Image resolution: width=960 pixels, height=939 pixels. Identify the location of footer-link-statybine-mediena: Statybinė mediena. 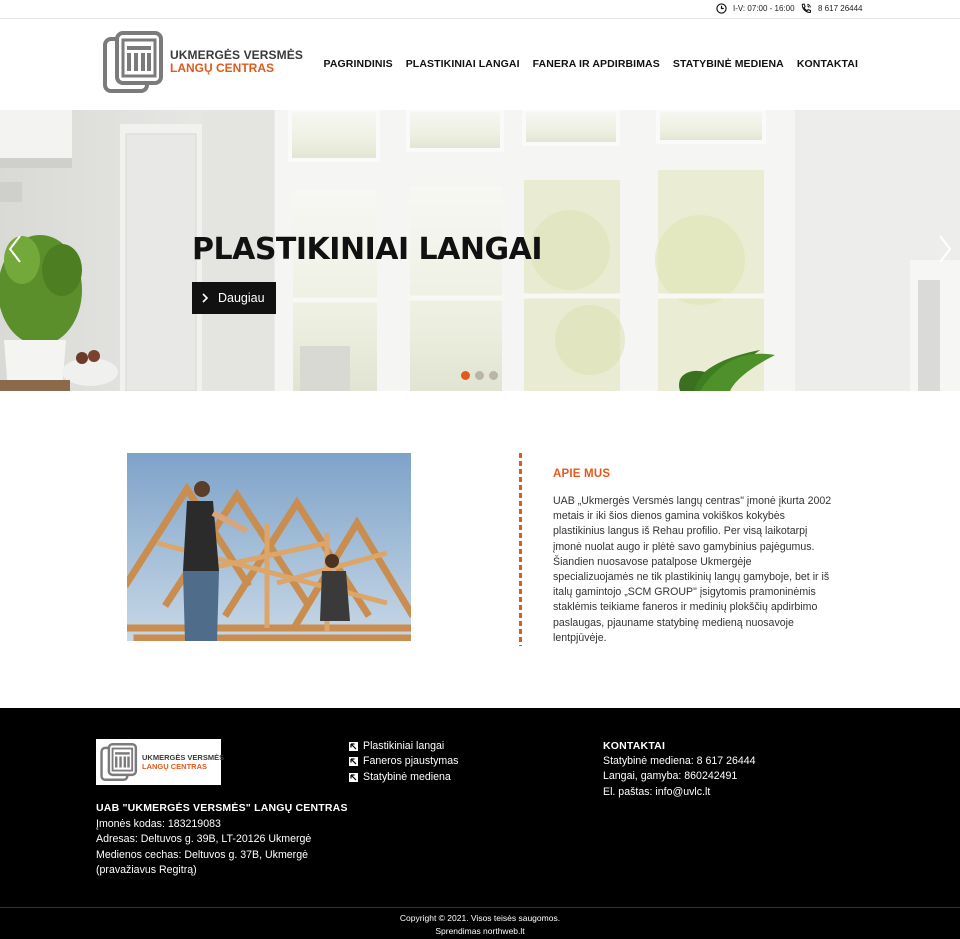
(403, 777).